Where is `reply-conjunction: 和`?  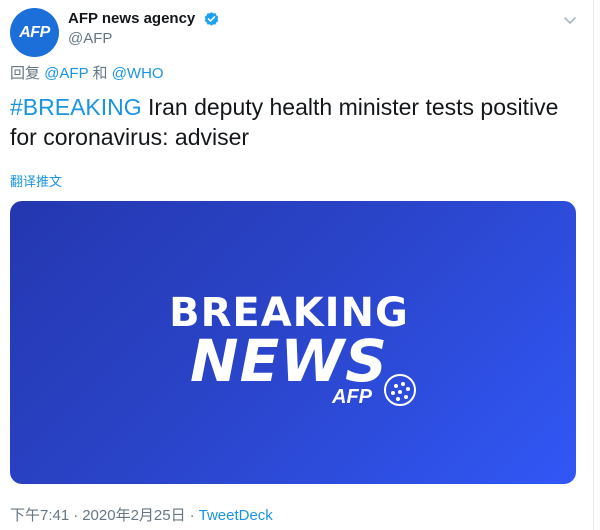
reply-conjunction: 和 is located at coordinates (100, 73).